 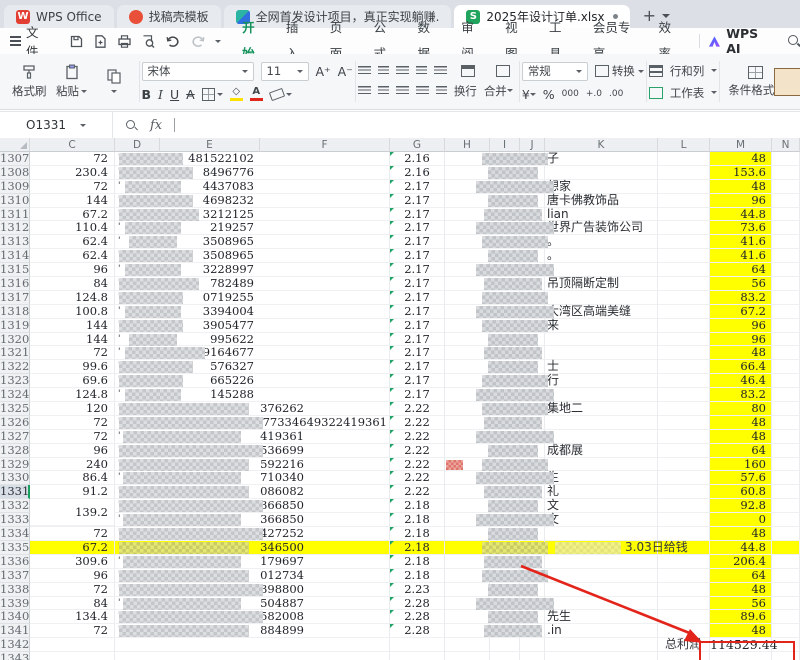 What do you see at coordinates (15, 242) in the screenshot?
I see `row-header-1313: 1313` at bounding box center [15, 242].